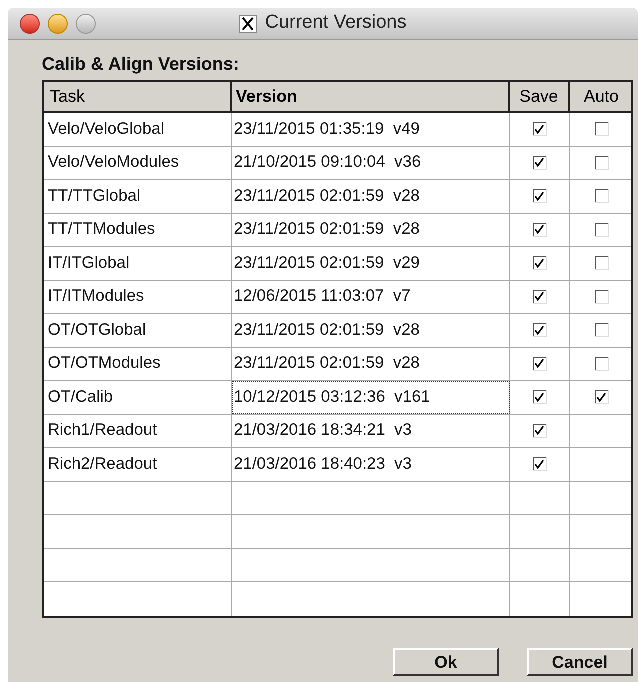 The width and height of the screenshot is (638, 682). Describe the element at coordinates (371, 296) in the screenshot. I see `table-cell: 12/06/2015 11:03:07 v7` at that location.